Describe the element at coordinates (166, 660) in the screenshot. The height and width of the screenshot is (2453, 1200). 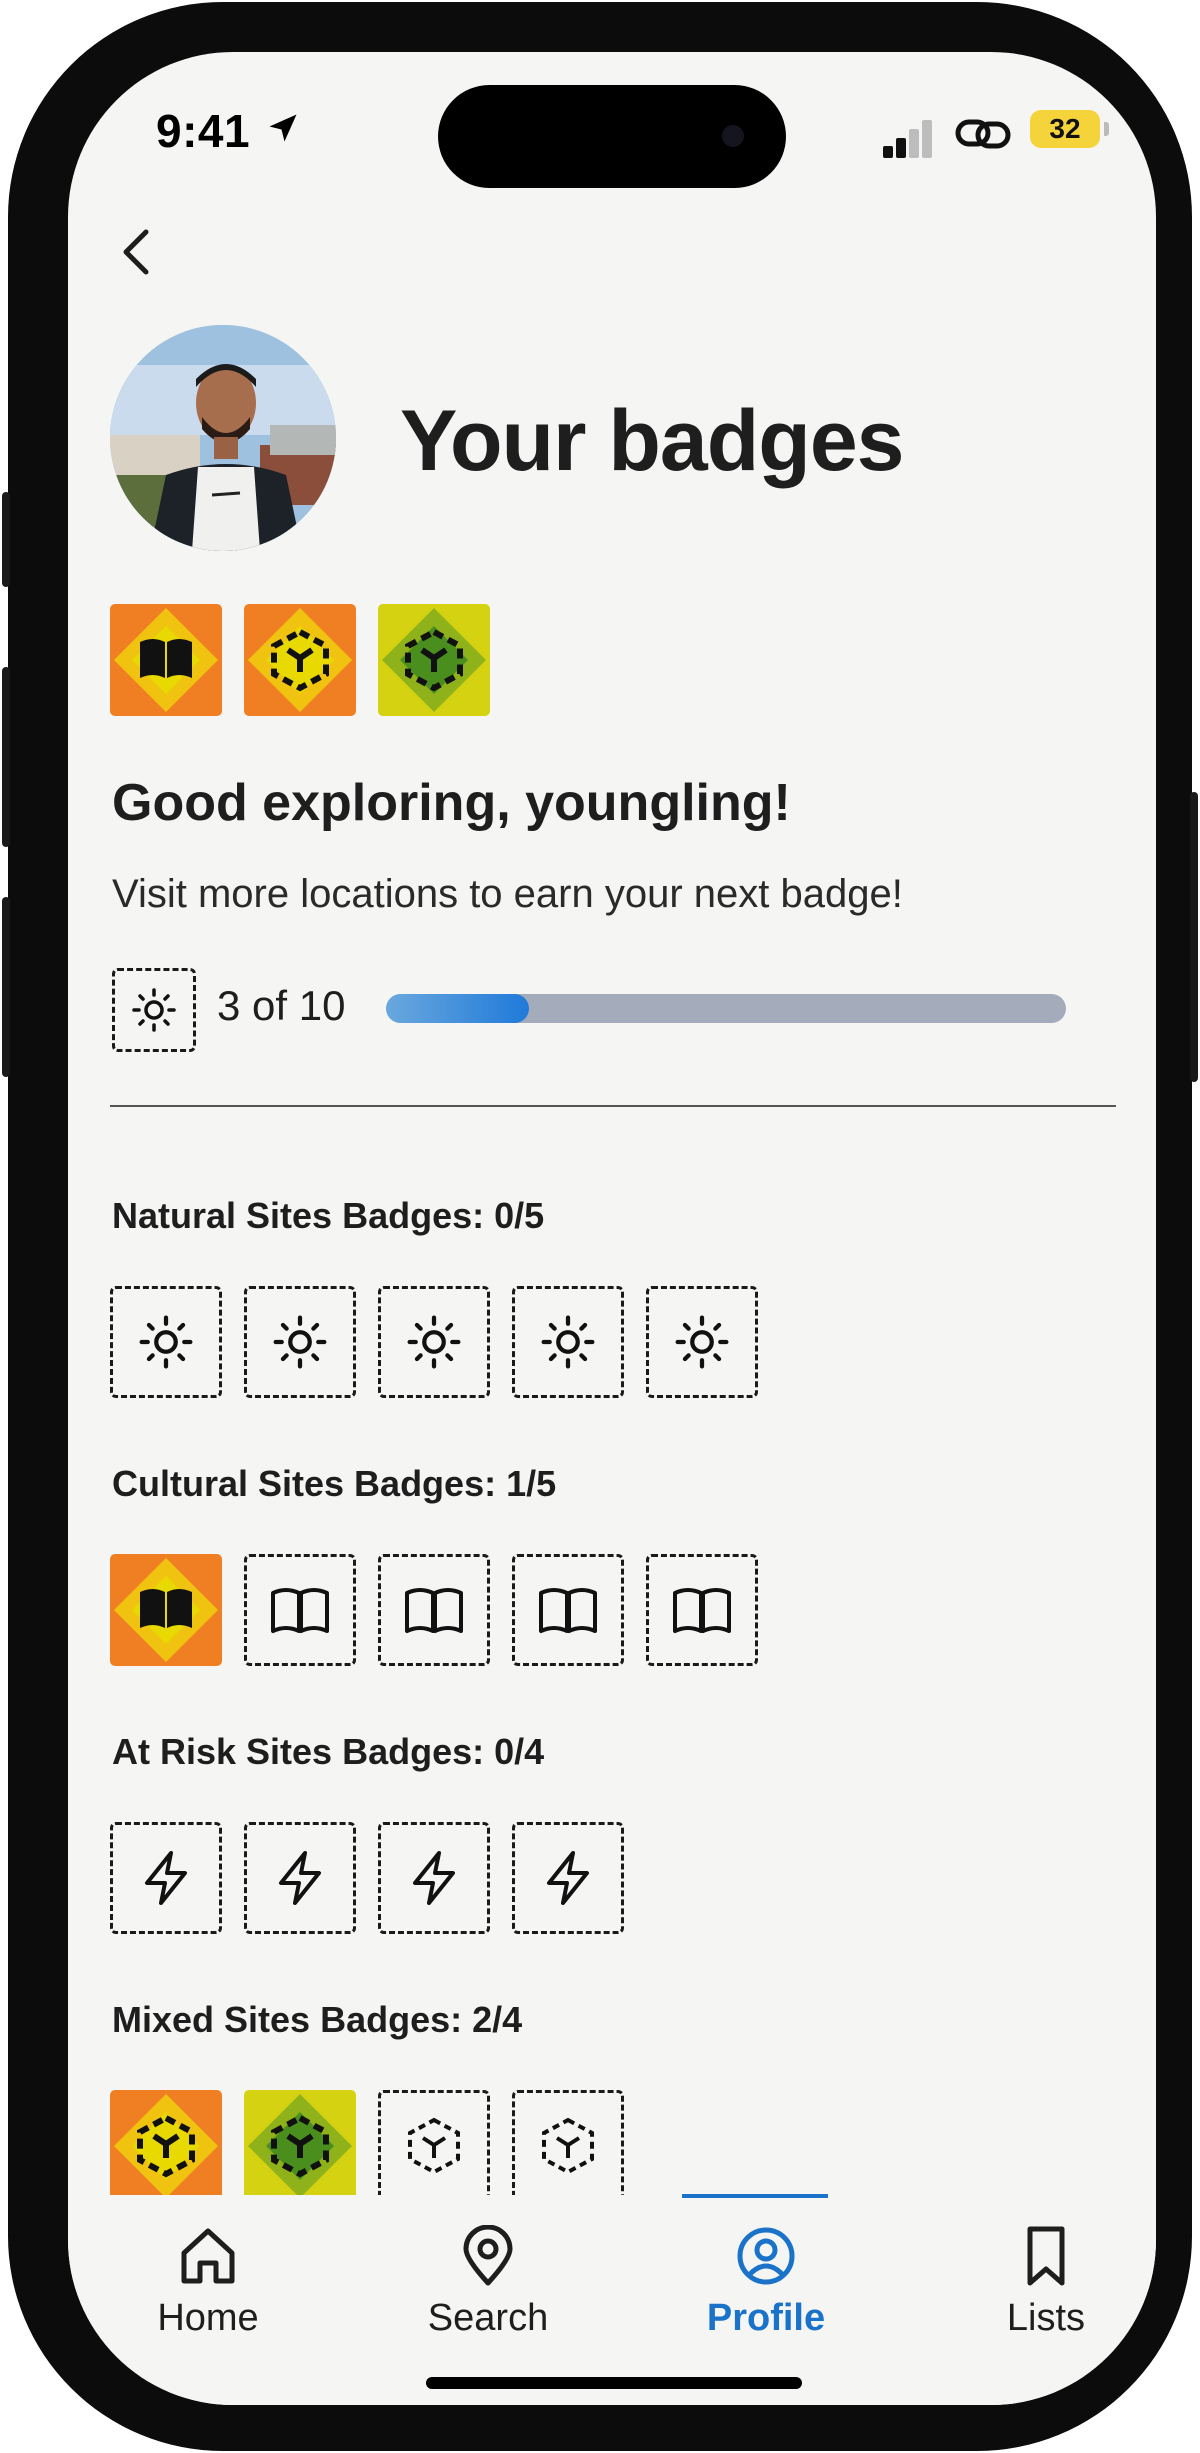
I see `book-badge-earned` at that location.